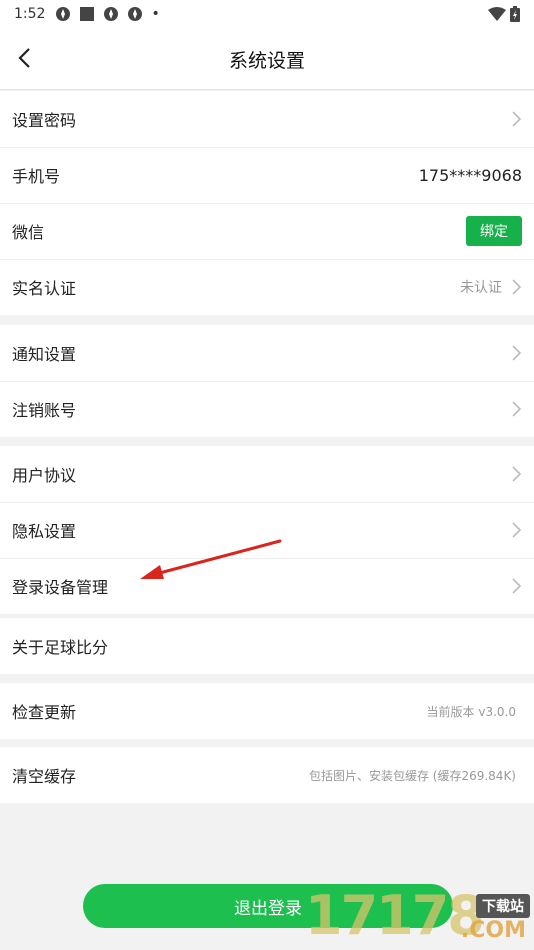 This screenshot has height=950, width=534. I want to click on privacy-settings-label: 隐私设置, so click(44, 531).